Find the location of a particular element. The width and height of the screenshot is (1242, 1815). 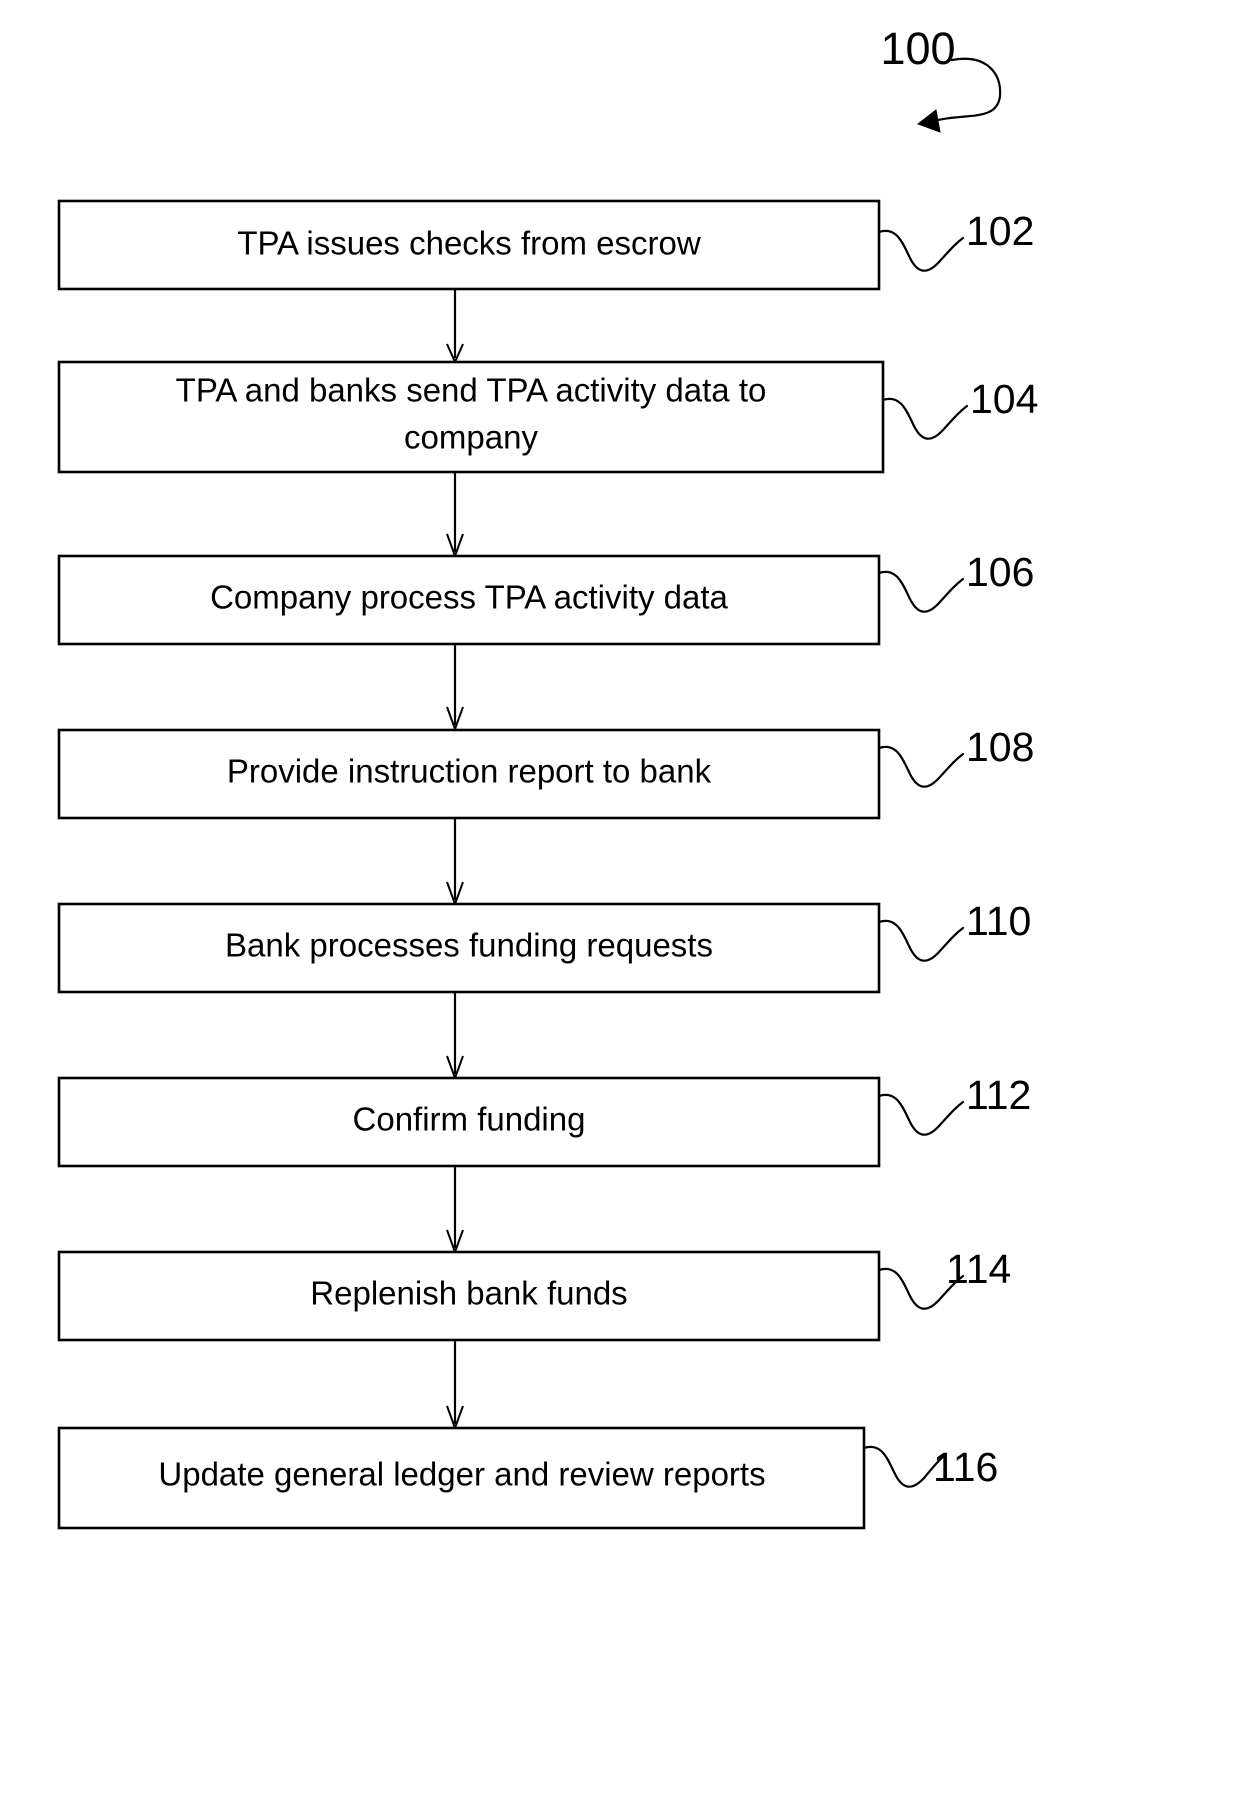

flow-step-106: Company process TPA activity data 106 is located at coordinates (545, 597).